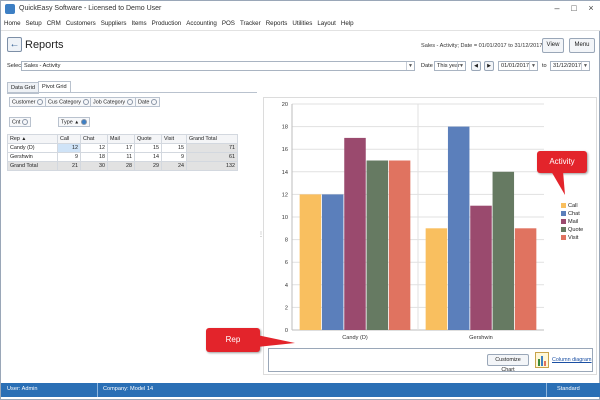  What do you see at coordinates (212, 166) in the screenshot?
I see `table-cell: 132` at bounding box center [212, 166].